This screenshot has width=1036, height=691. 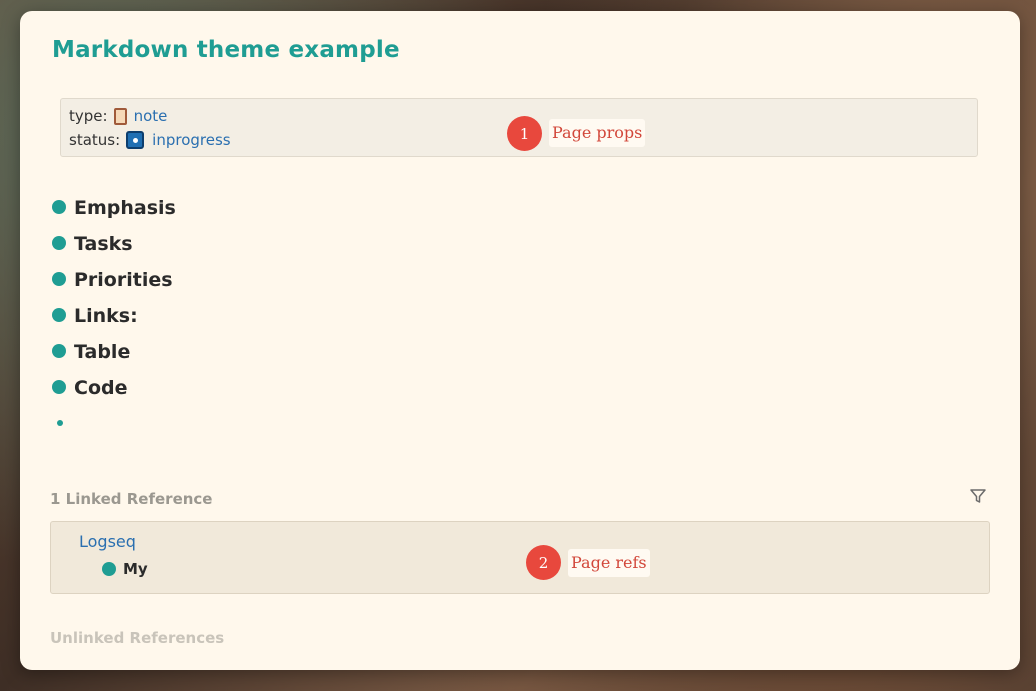 What do you see at coordinates (100, 388) in the screenshot?
I see `block-text: Code` at bounding box center [100, 388].